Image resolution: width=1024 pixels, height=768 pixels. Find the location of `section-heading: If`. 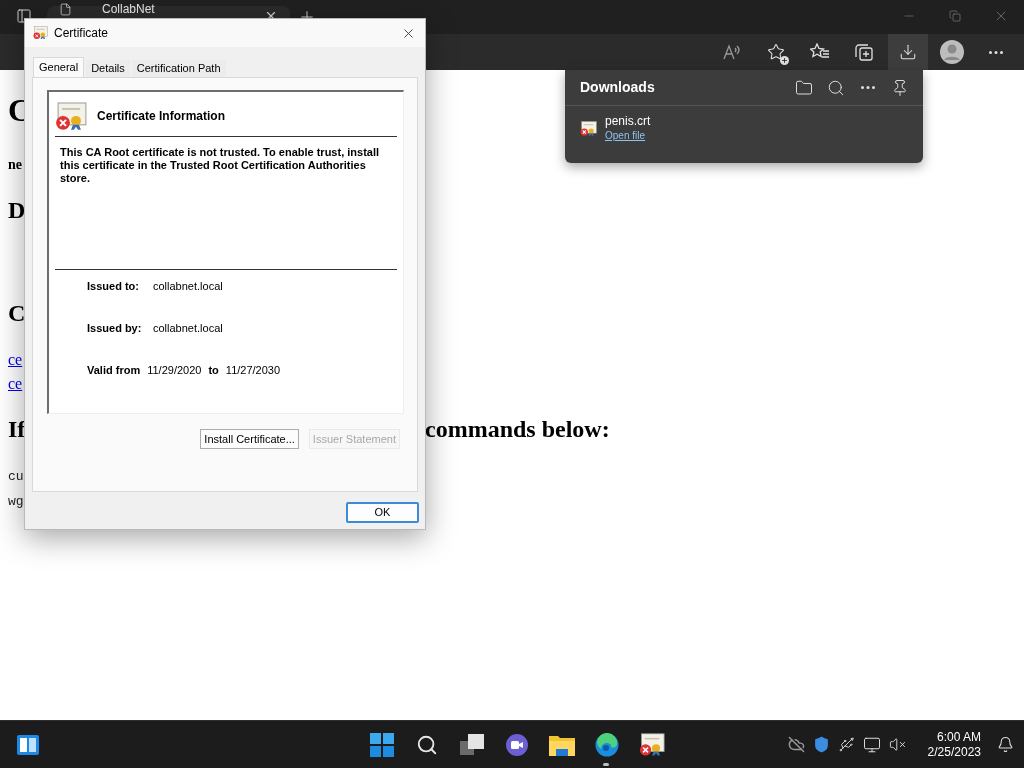

section-heading: If is located at coordinates (17, 429).